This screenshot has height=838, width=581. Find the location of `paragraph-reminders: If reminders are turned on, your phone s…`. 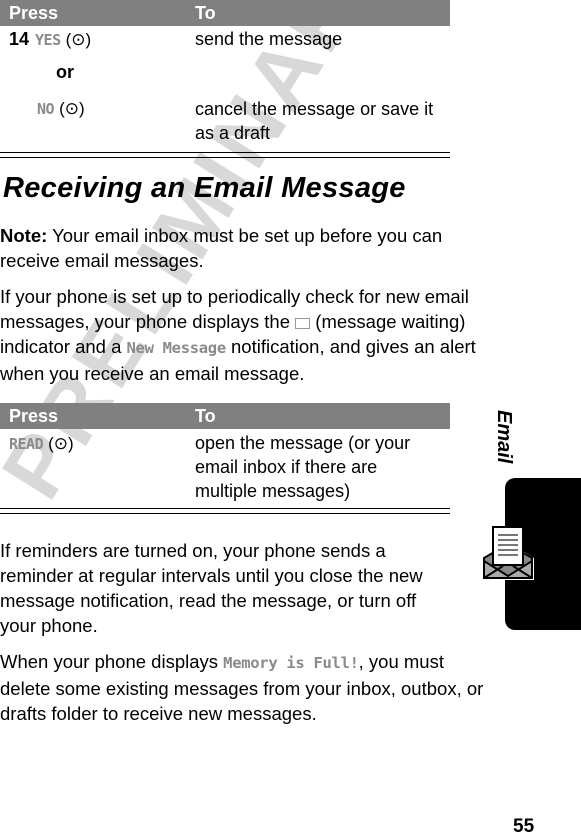

paragraph-reminders: If reminders are turned on, your phone s… is located at coordinates (211, 588).